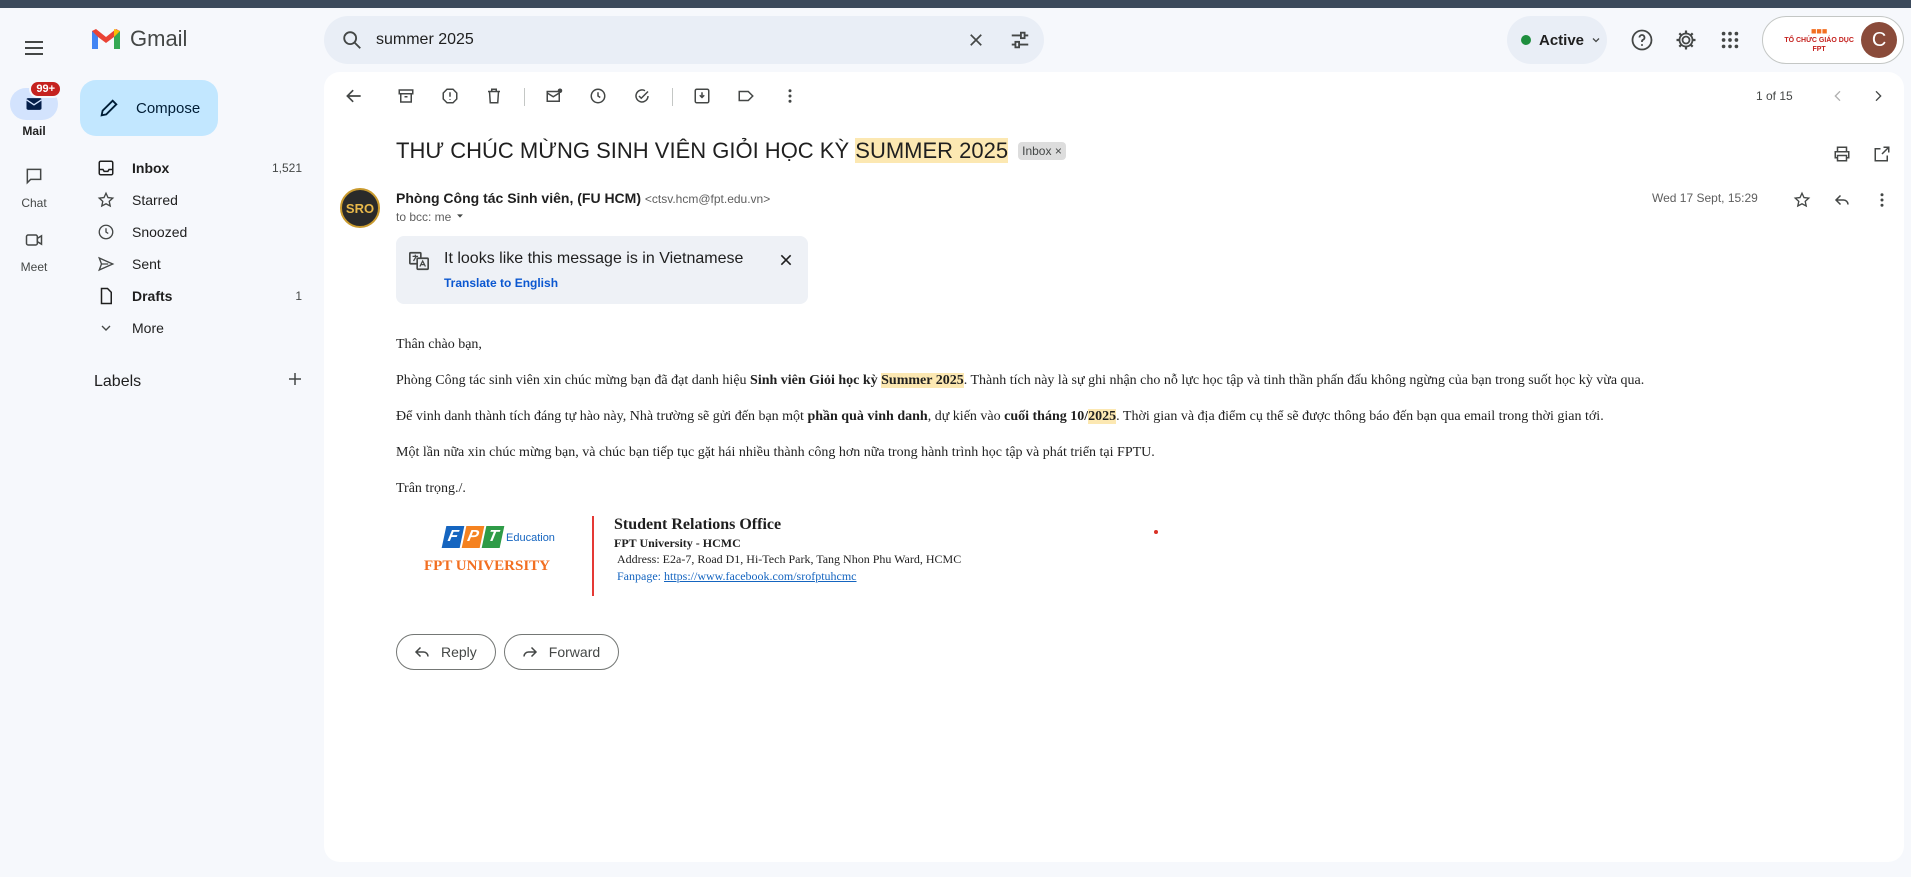 The image size is (1911, 877). Describe the element at coordinates (295, 379) in the screenshot. I see `plus-icon` at that location.